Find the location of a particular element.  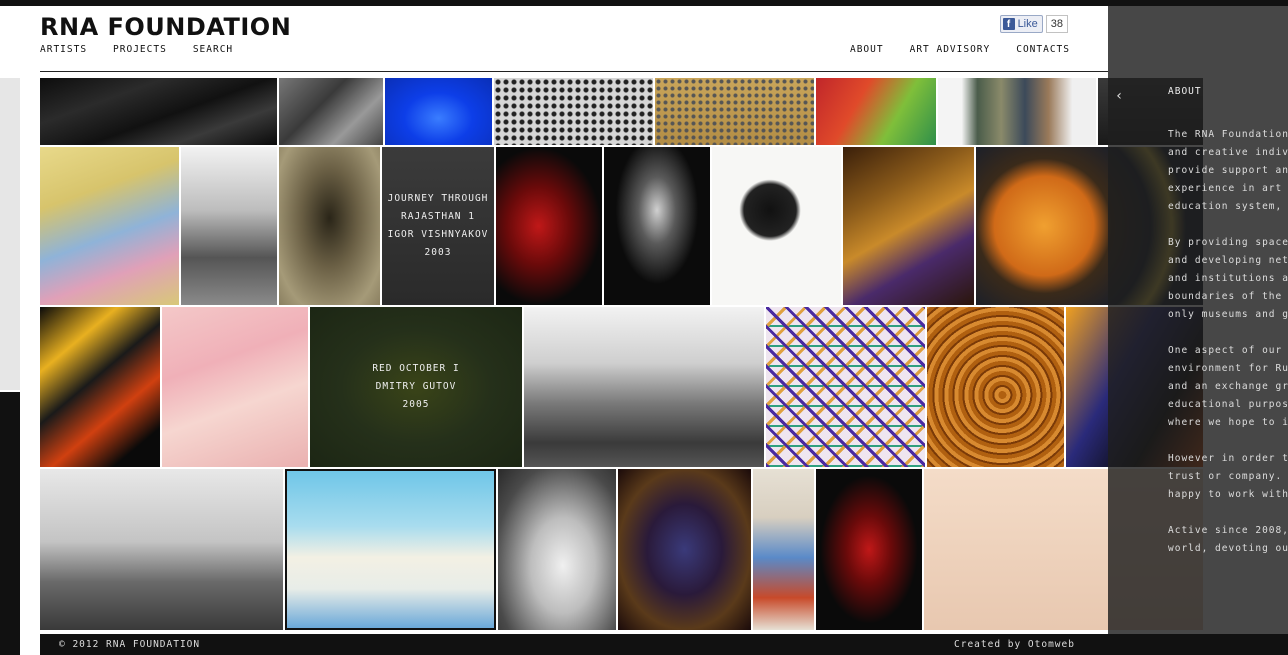

nav-projects: PROJECTS is located at coordinates (140, 49).